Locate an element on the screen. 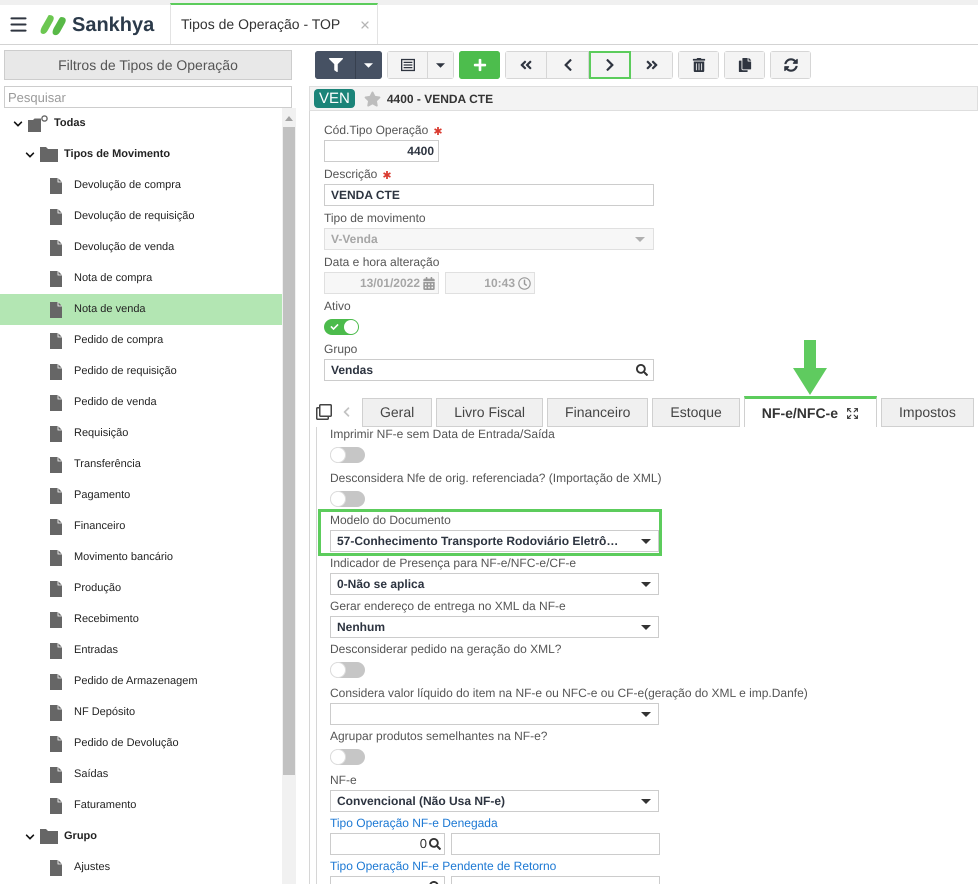 The image size is (978, 884). previous-button is located at coordinates (568, 65).